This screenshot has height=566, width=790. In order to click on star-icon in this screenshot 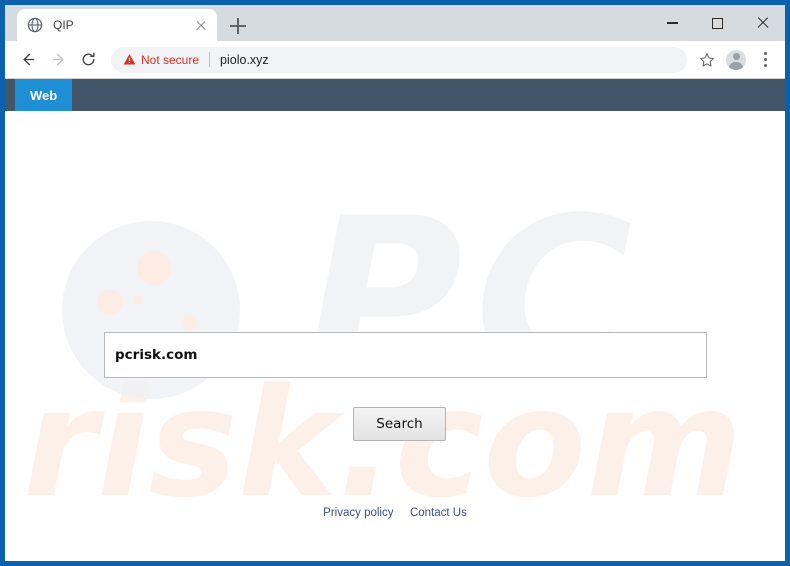, I will do `click(707, 59)`.